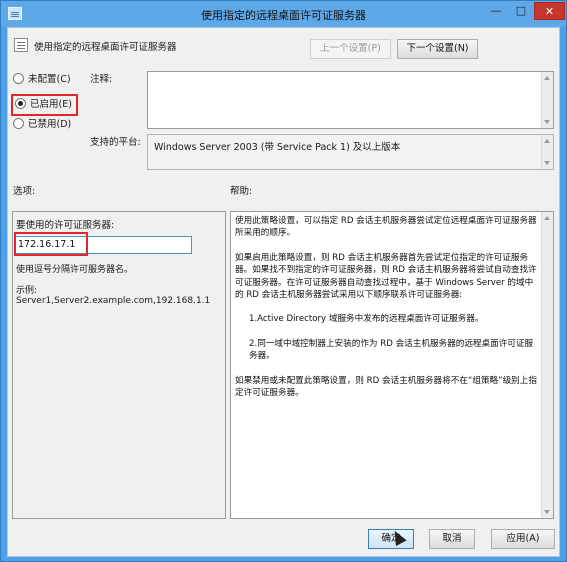  I want to click on comment-scrollbar, so click(547, 100).